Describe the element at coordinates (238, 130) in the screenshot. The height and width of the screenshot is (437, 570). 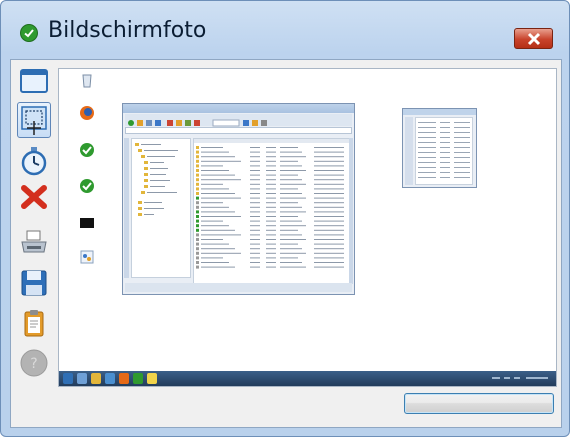
I see `thumbnail-address-bar` at that location.